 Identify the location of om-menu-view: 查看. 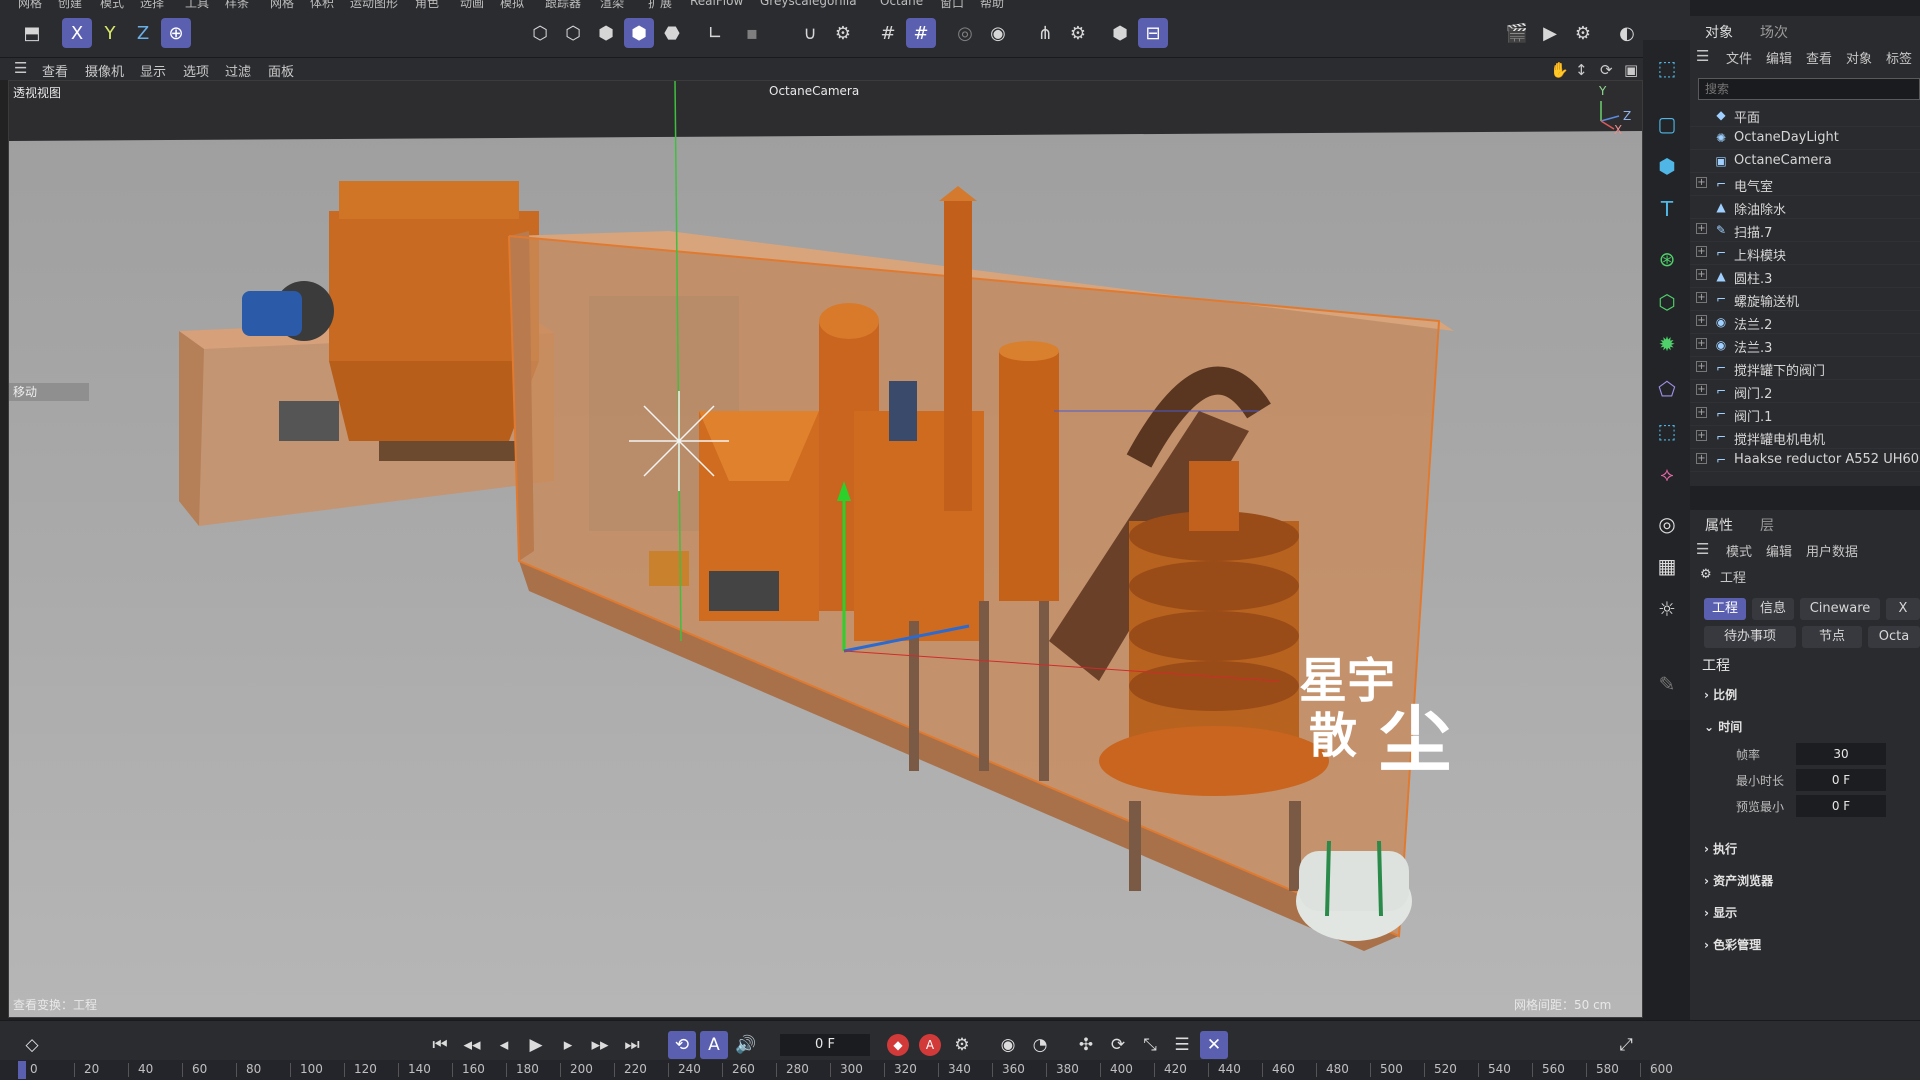
(1819, 57).